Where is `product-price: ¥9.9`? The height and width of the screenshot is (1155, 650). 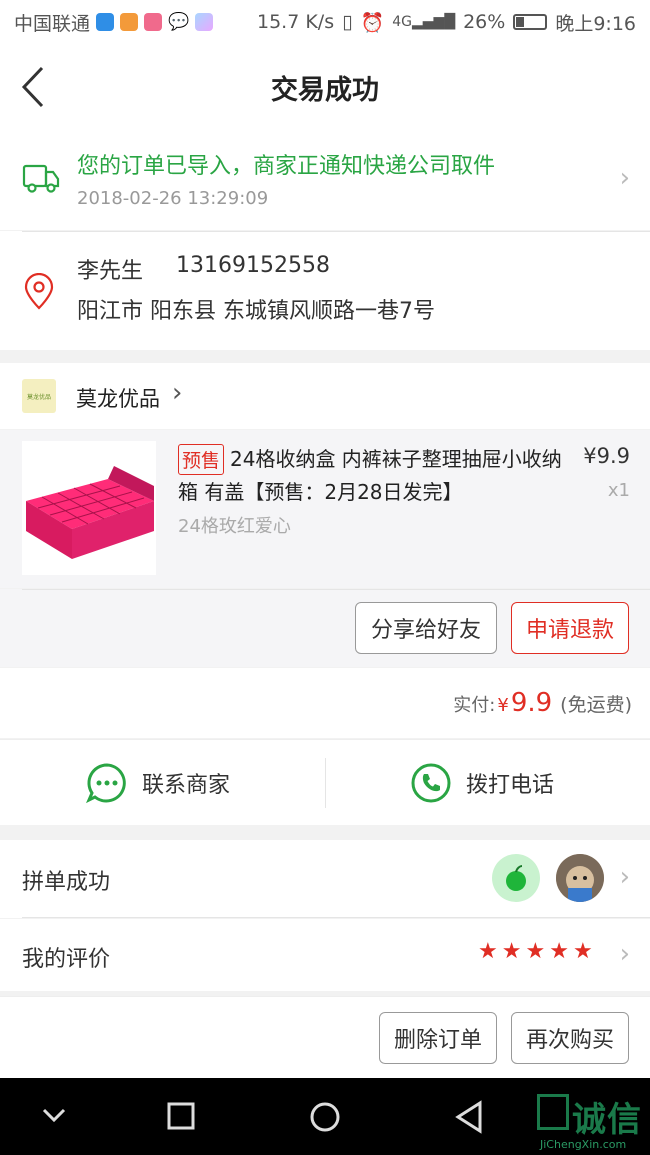
product-price: ¥9.9 is located at coordinates (606, 456).